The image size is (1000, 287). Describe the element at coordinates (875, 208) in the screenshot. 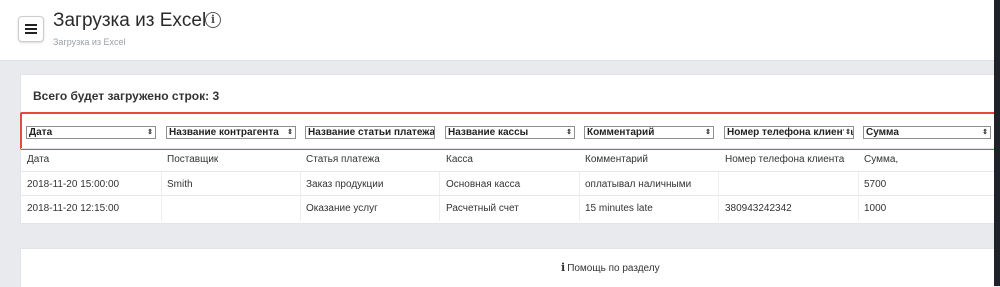

I see `table-cell: 1000` at that location.